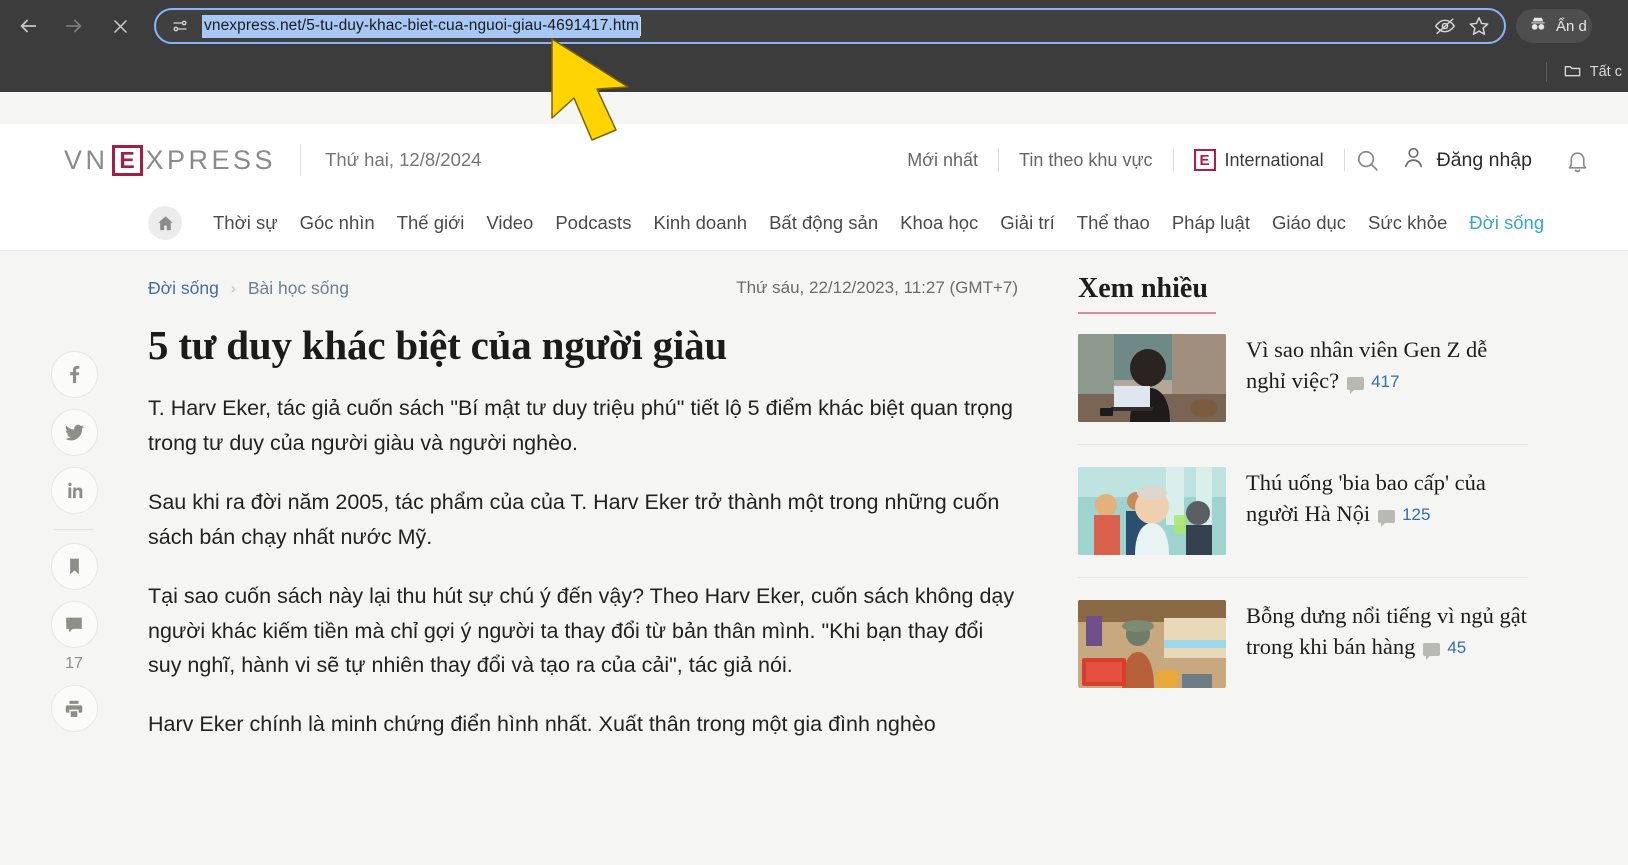 Image resolution: width=1628 pixels, height=865 pixels. Describe the element at coordinates (814, 72) in the screenshot. I see `bookmarks-bar: Tất c` at that location.